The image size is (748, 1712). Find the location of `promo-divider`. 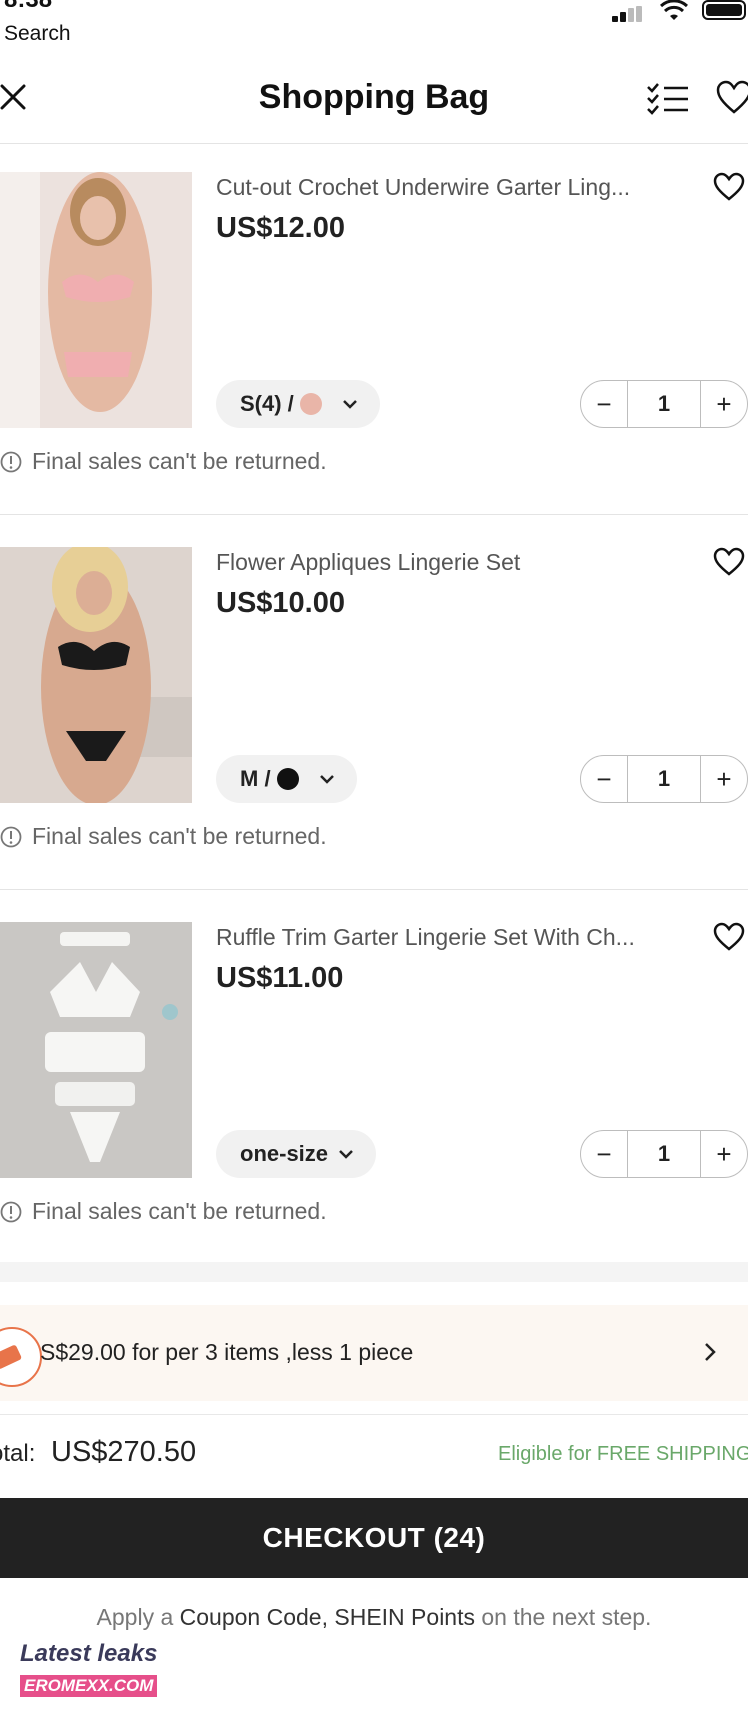

promo-divider is located at coordinates (374, 1414).